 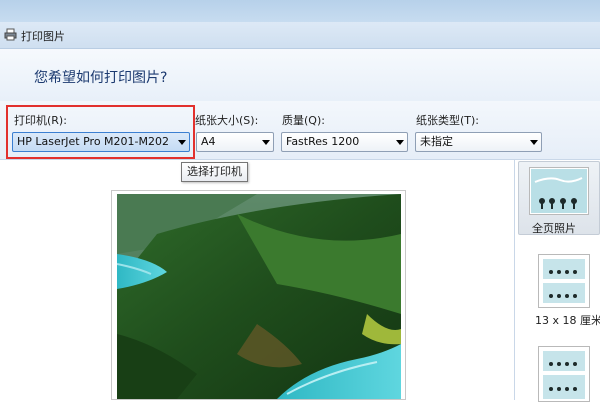 I want to click on quality-value: FastRes 1200, so click(x=323, y=141).